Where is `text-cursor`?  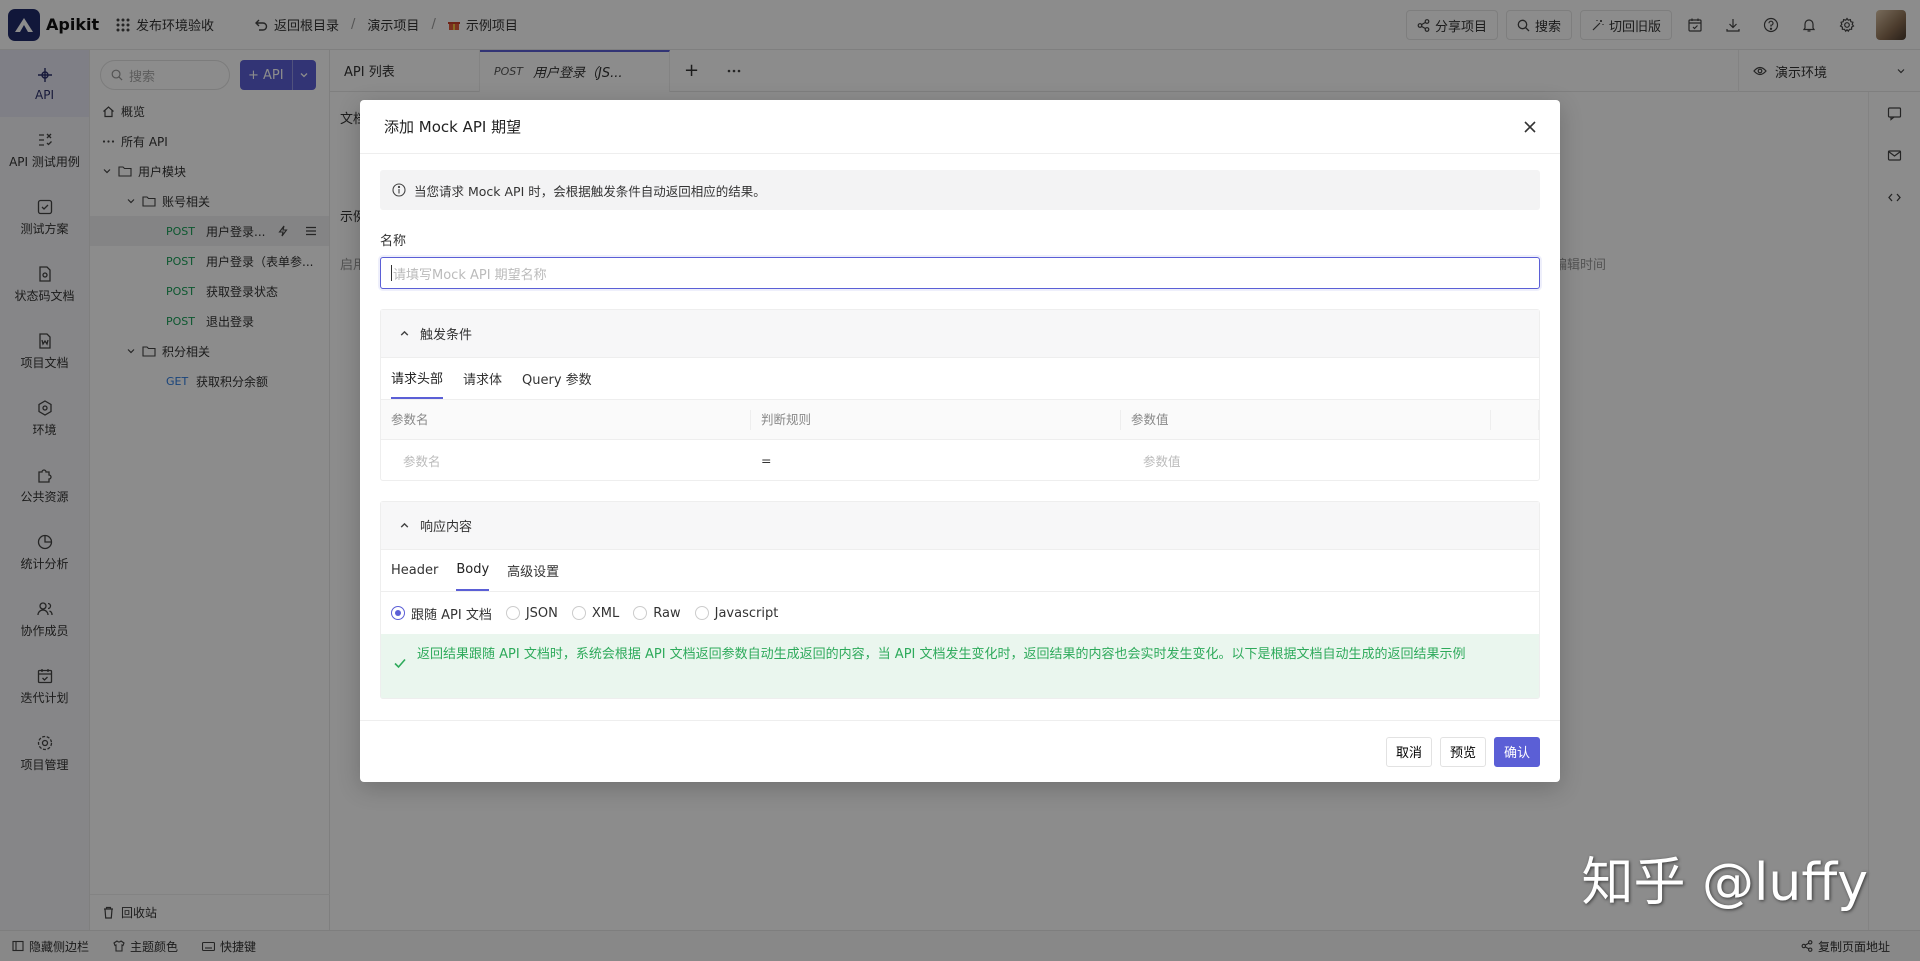 text-cursor is located at coordinates (391, 273).